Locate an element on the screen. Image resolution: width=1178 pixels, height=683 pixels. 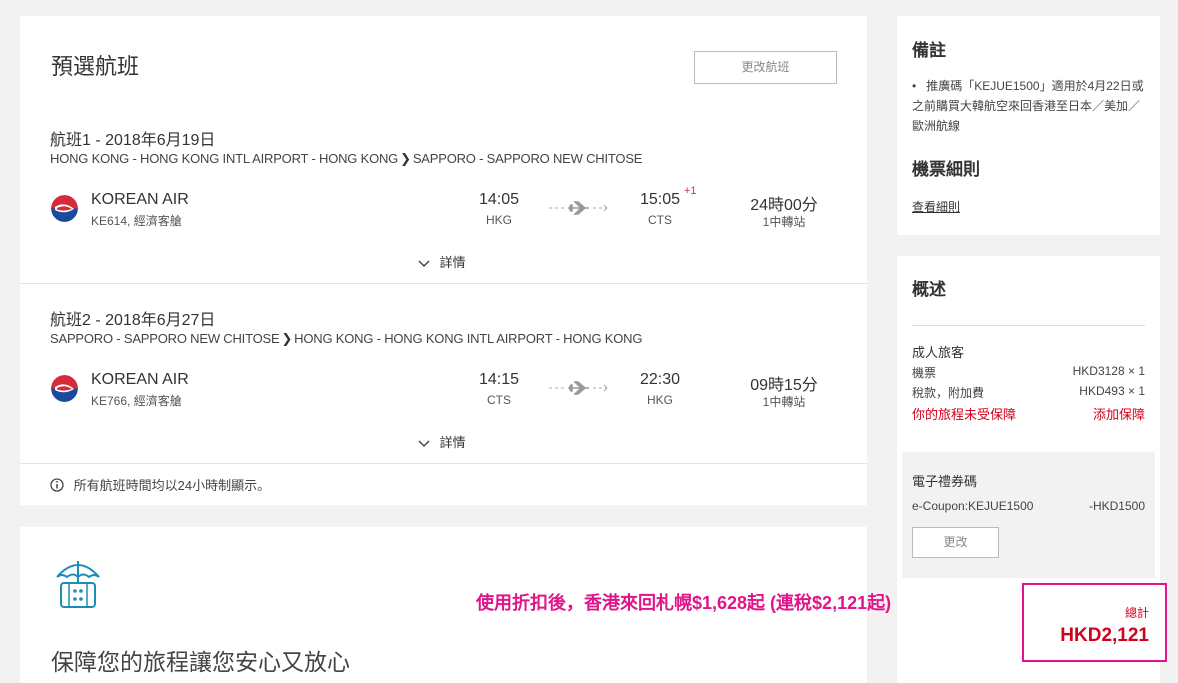
insurance-title: 保障您的旅程讓您安心又放心 is located at coordinates (200, 662).